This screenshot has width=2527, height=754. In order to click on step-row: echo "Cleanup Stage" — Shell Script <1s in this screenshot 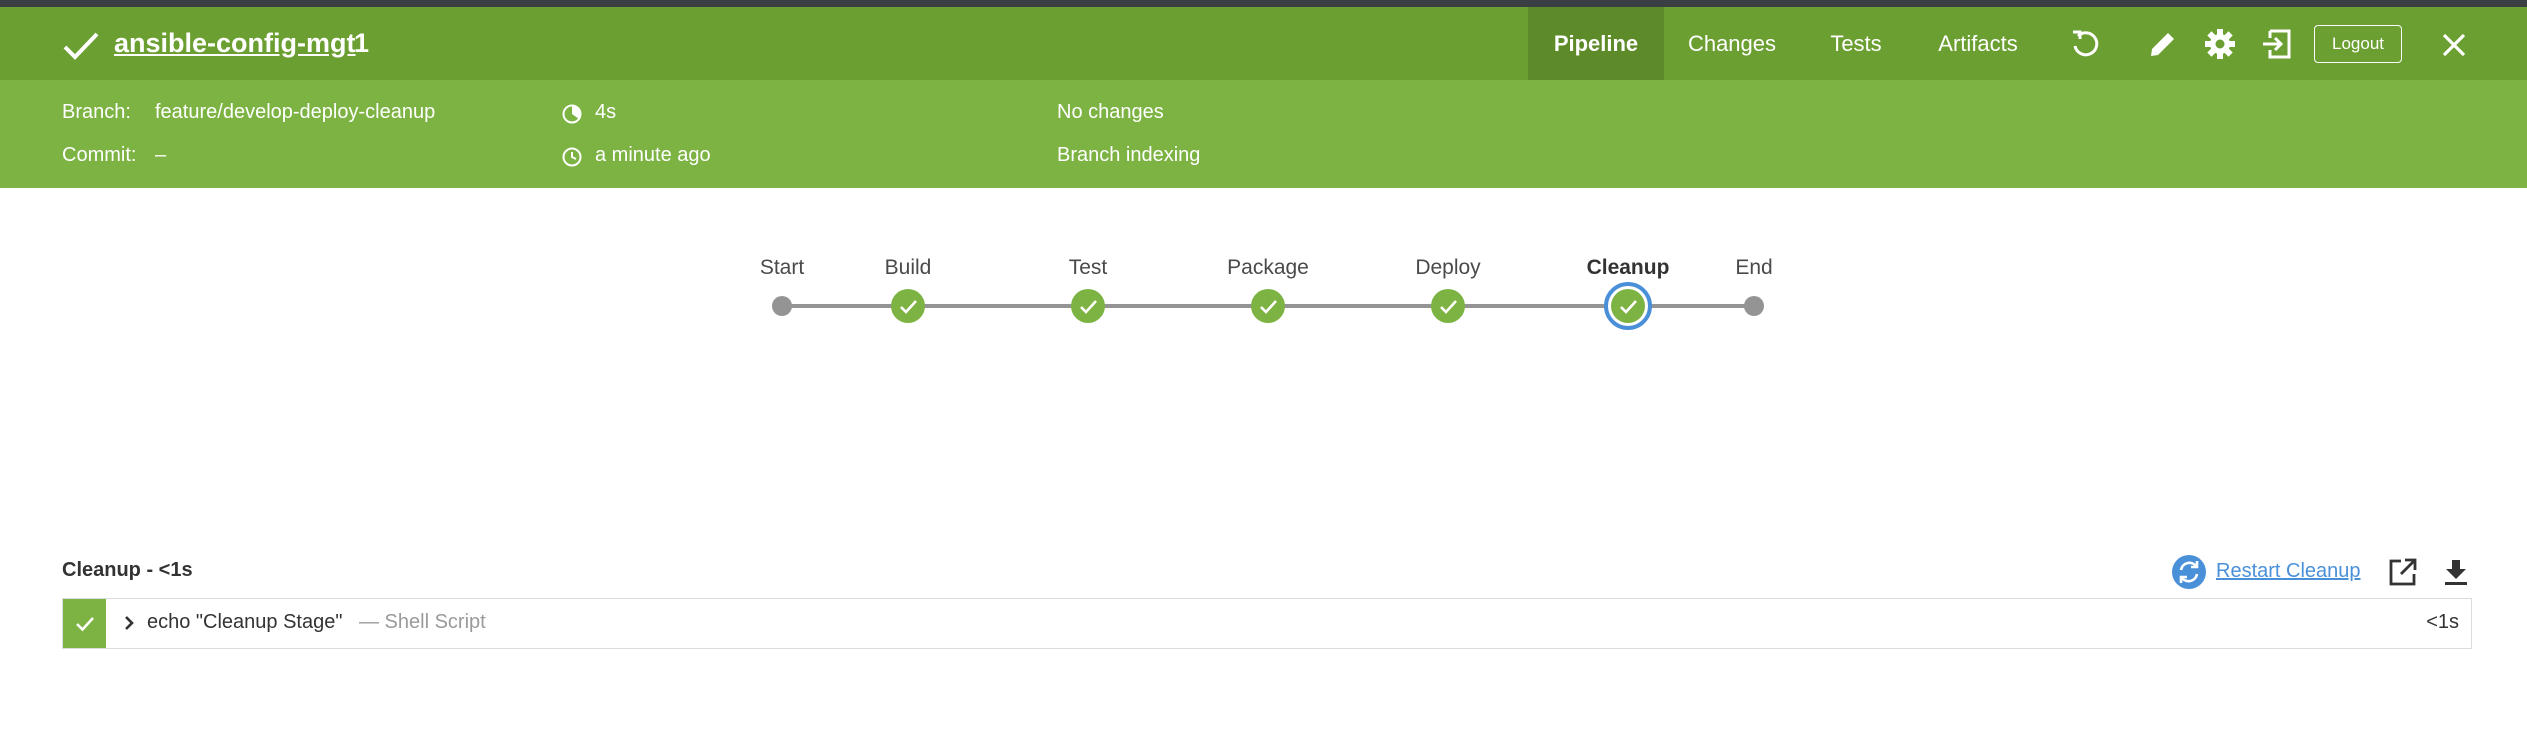, I will do `click(1267, 623)`.